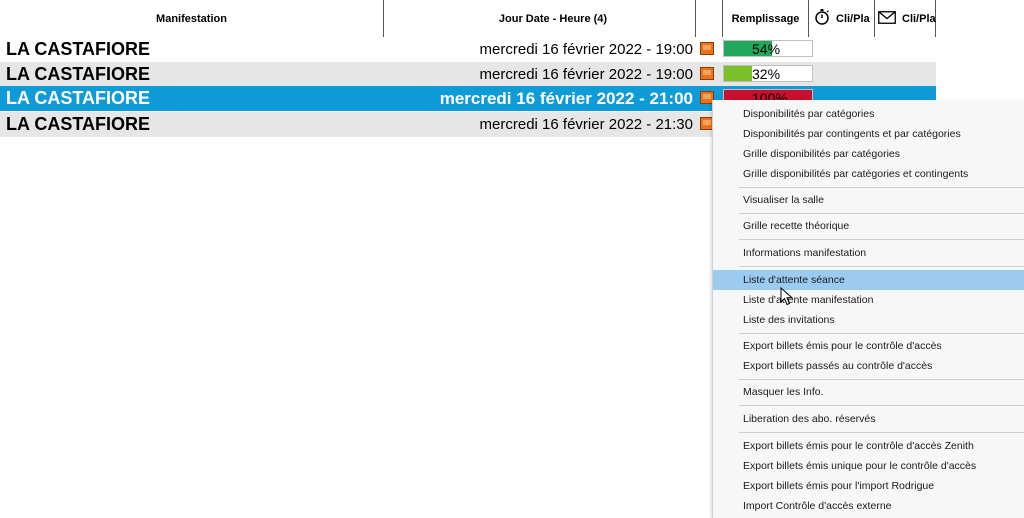 The height and width of the screenshot is (518, 1024). I want to click on mouse-pointer-icon, so click(787, 299).